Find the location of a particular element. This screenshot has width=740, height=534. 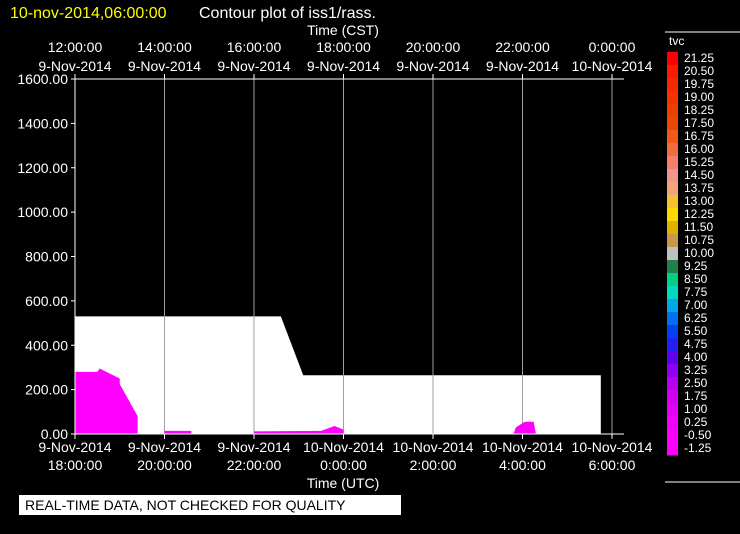

data-quality-notice: REAL-TIME DATA, NOT CHECKED FOR QUALITY is located at coordinates (210, 505).